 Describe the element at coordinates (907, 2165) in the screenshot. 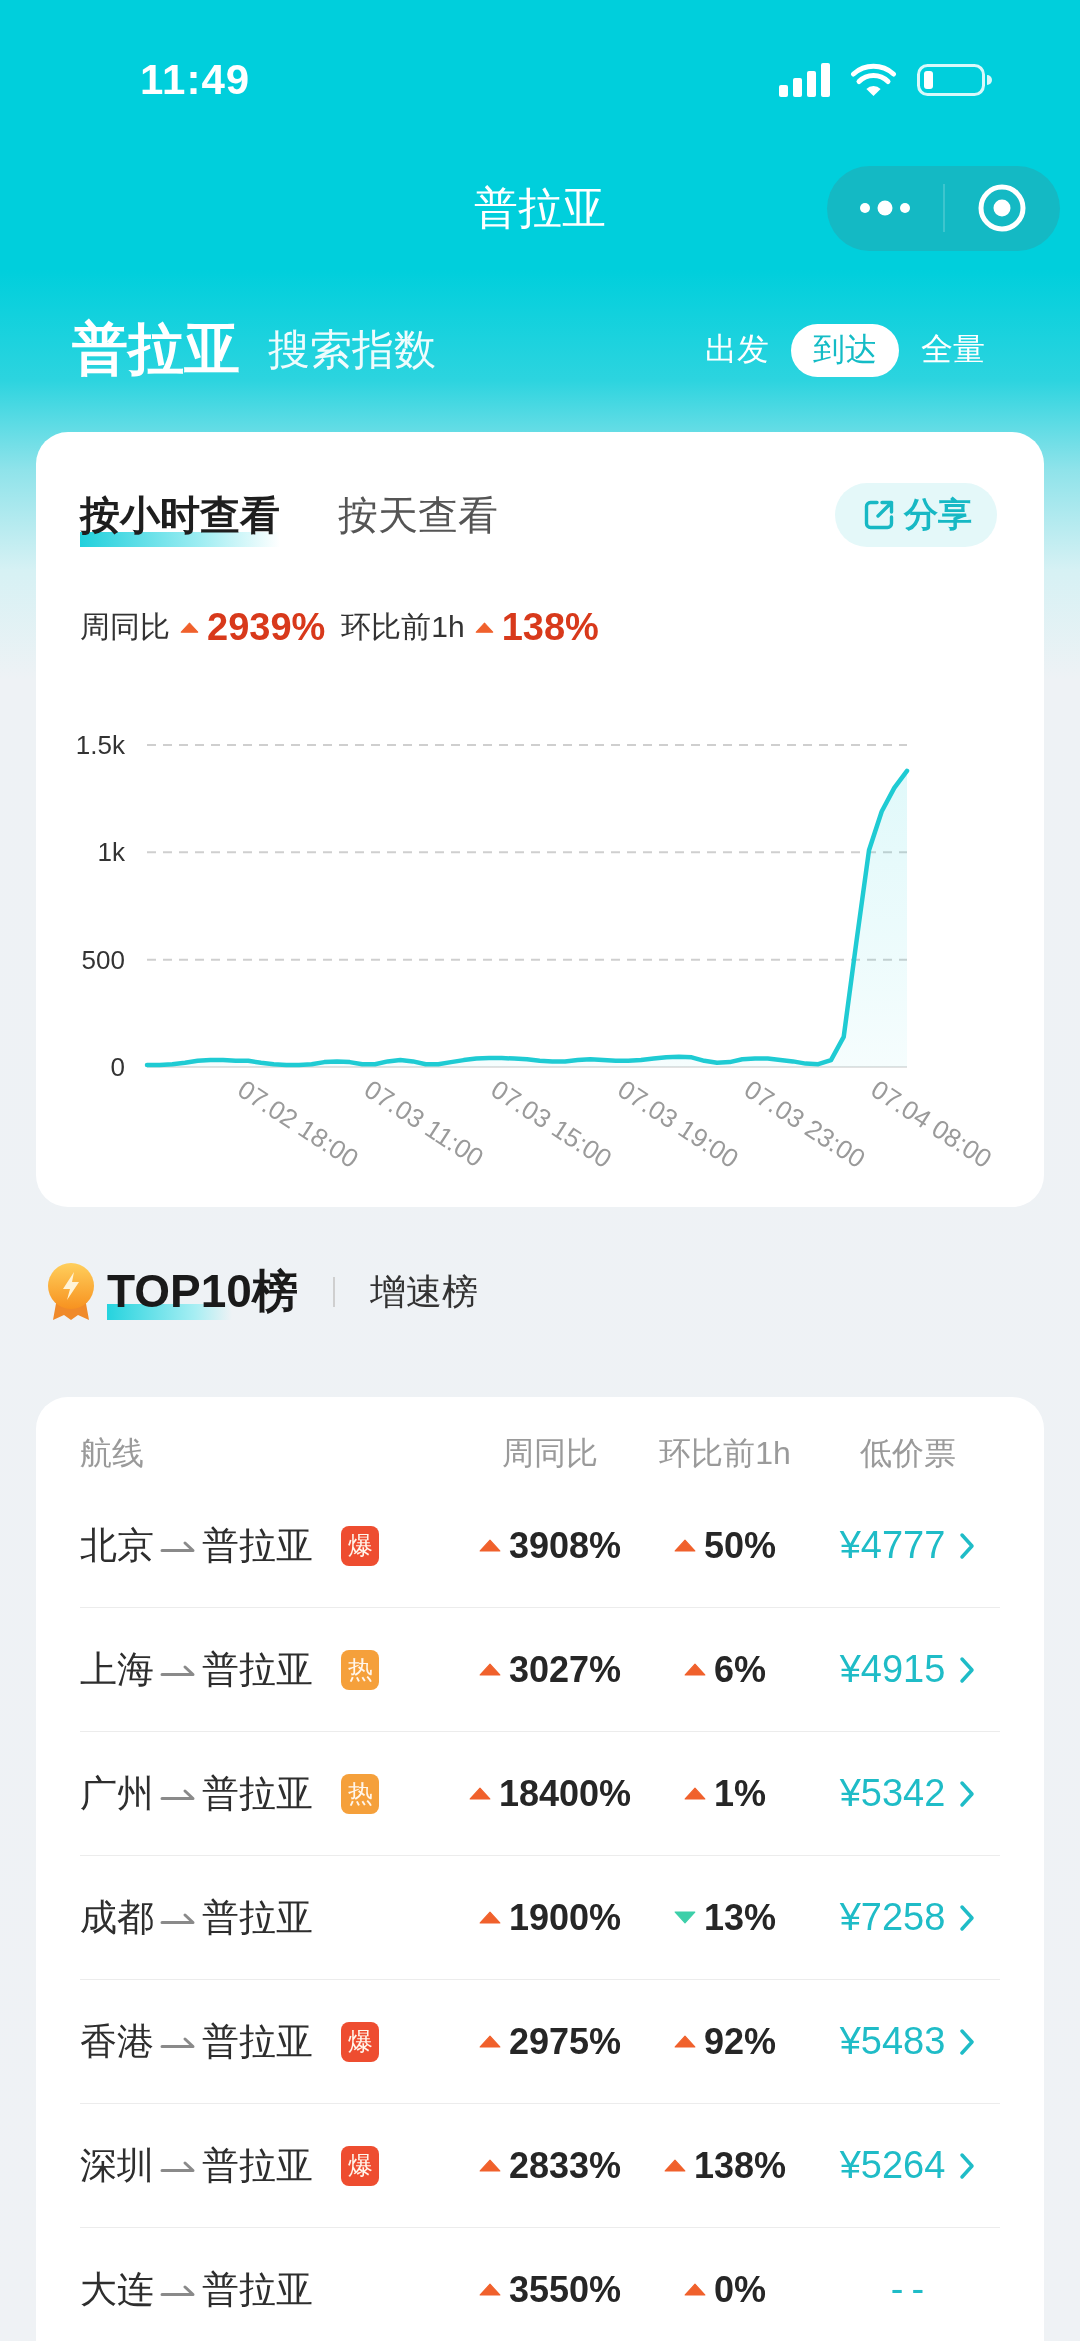

I see `price-link: ¥5264` at that location.